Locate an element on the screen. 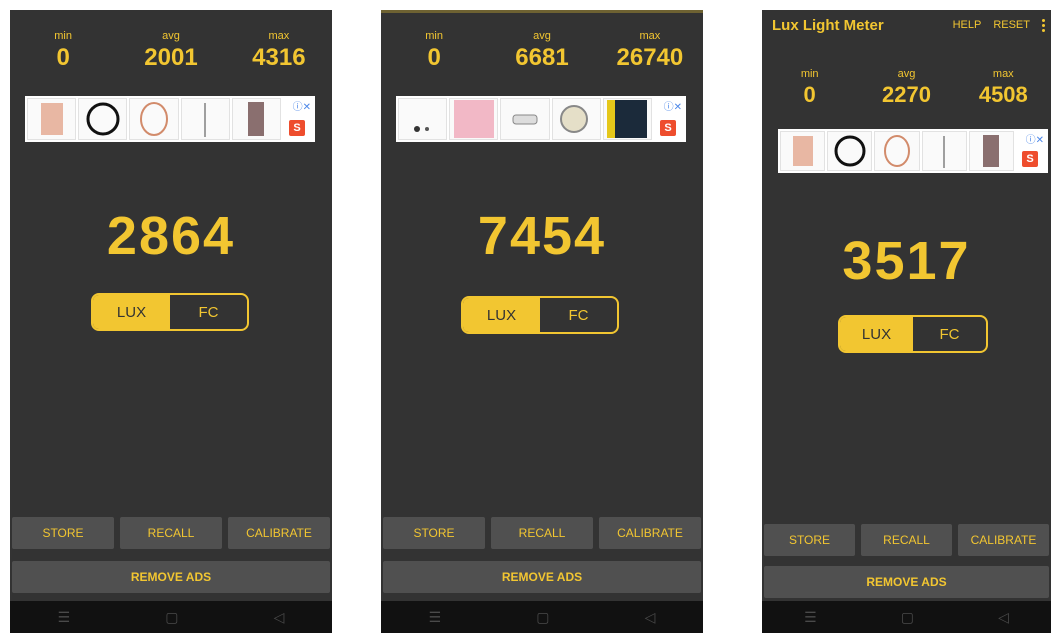 The image size is (1051, 634). max-stat: max 4316 is located at coordinates (279, 51).